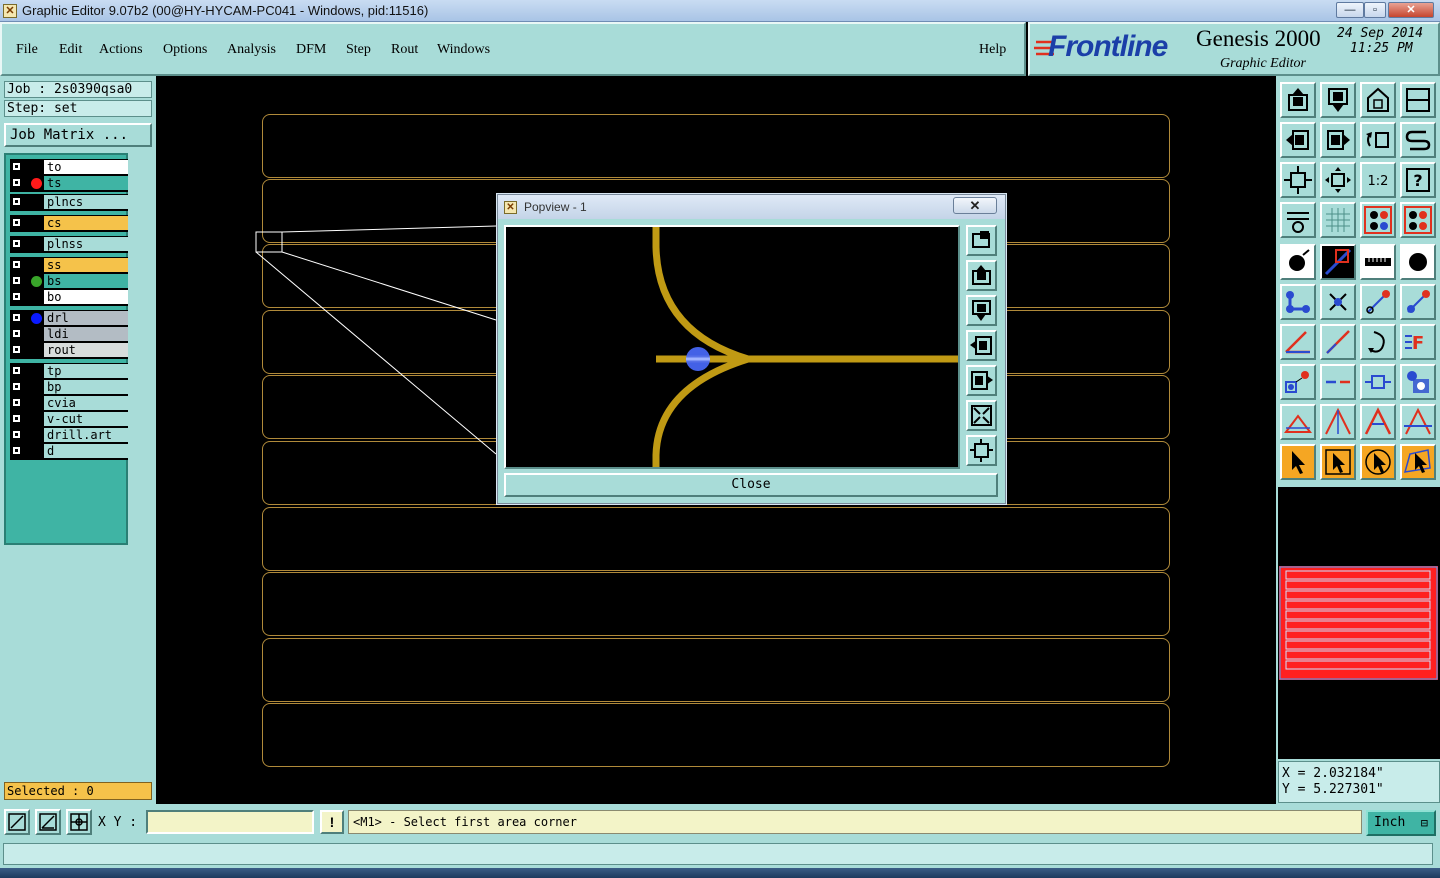 This screenshot has height=878, width=1440. Describe the element at coordinates (69, 371) in the screenshot. I see `layer-row-tp: tp` at that location.